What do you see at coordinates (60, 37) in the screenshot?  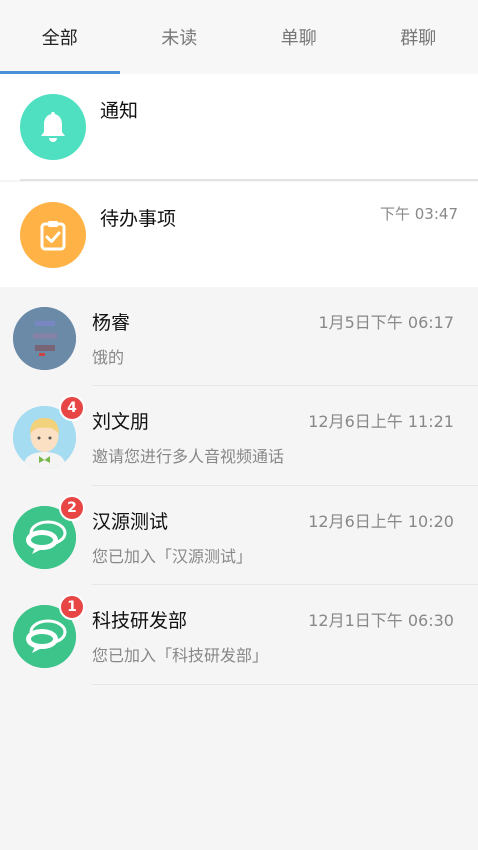 I see `tab-all: 全部` at bounding box center [60, 37].